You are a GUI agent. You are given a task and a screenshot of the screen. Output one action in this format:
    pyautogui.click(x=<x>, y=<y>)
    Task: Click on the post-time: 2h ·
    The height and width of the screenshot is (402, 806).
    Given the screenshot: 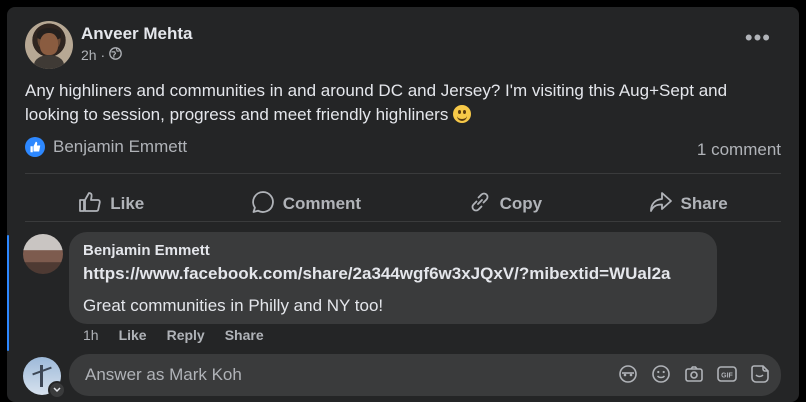 What is the action you would take?
    pyautogui.click(x=93, y=55)
    